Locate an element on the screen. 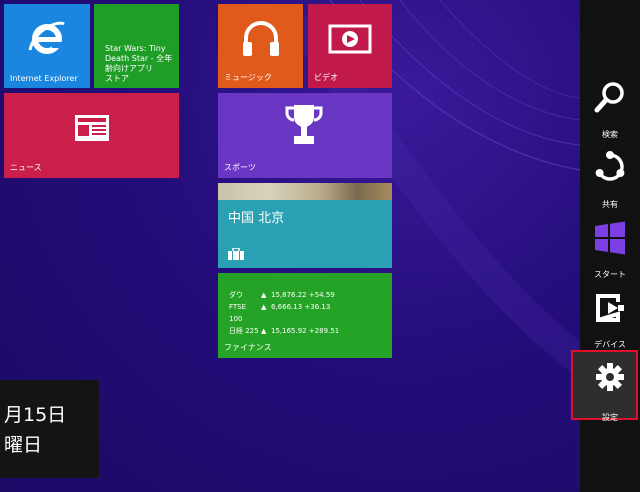 Image resolution: width=640 pixels, height=492 pixels. tile-label: ニュース is located at coordinates (26, 167).